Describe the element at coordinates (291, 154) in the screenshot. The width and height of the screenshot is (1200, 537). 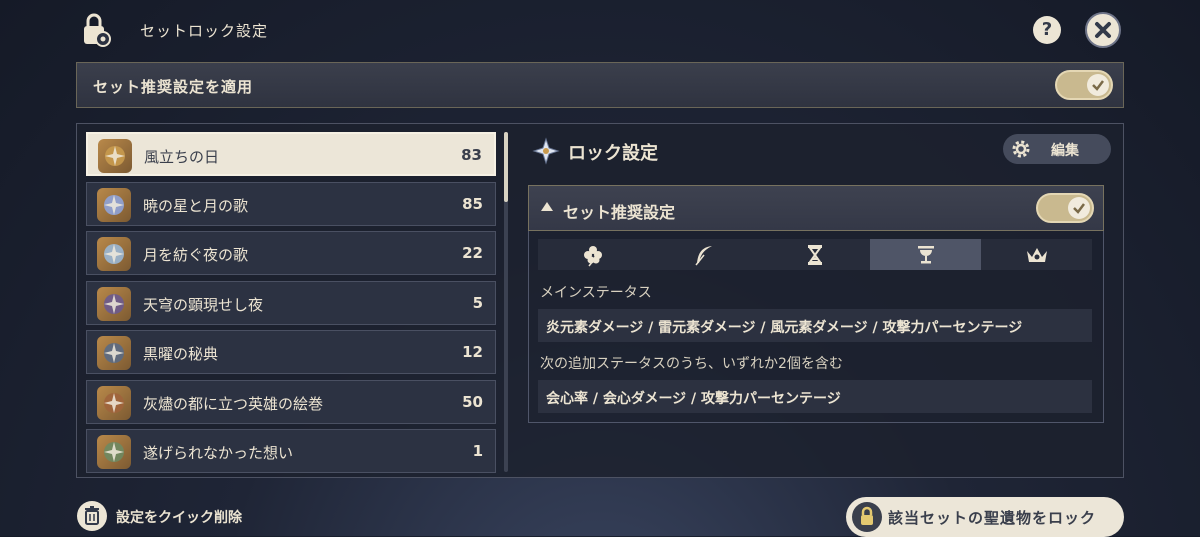
I see `set-list-item: 風立ちの日 83` at that location.